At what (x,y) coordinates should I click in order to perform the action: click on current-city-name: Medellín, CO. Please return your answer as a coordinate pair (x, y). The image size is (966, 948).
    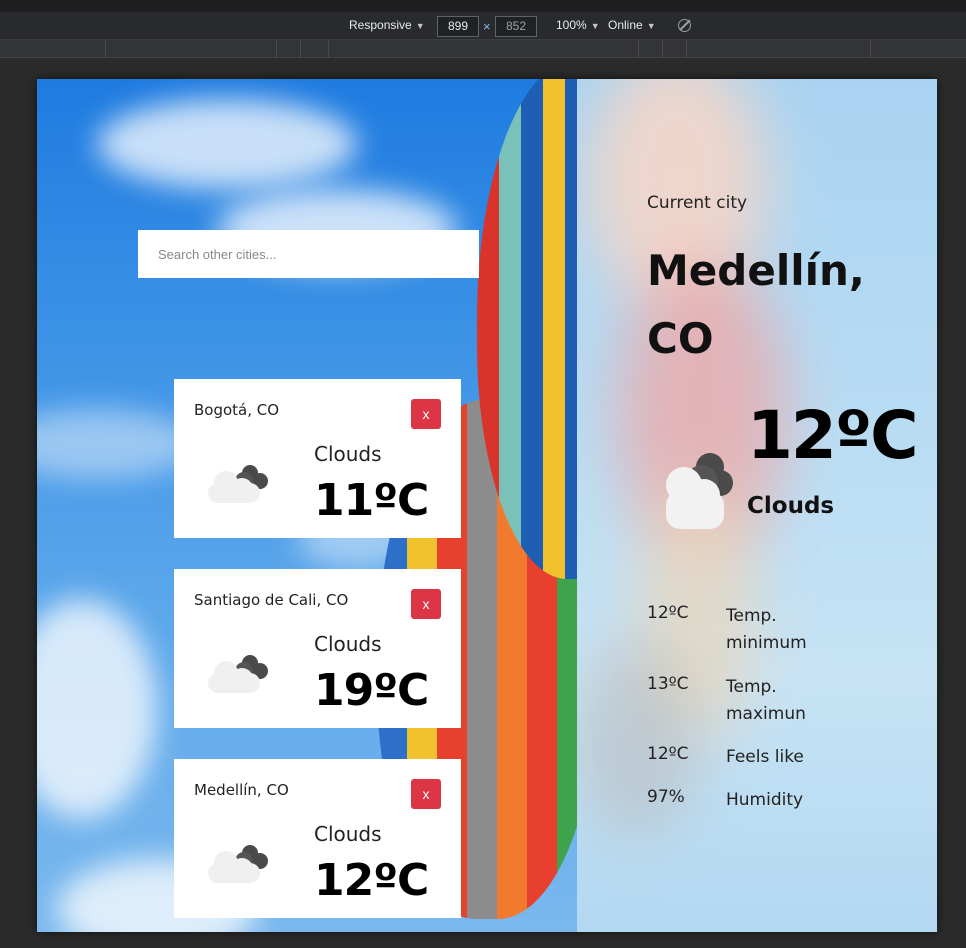
    Looking at the image, I should click on (756, 304).